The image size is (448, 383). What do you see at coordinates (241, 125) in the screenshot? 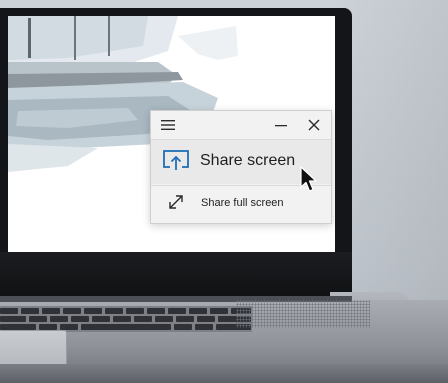
I see `window-titlebar` at bounding box center [241, 125].